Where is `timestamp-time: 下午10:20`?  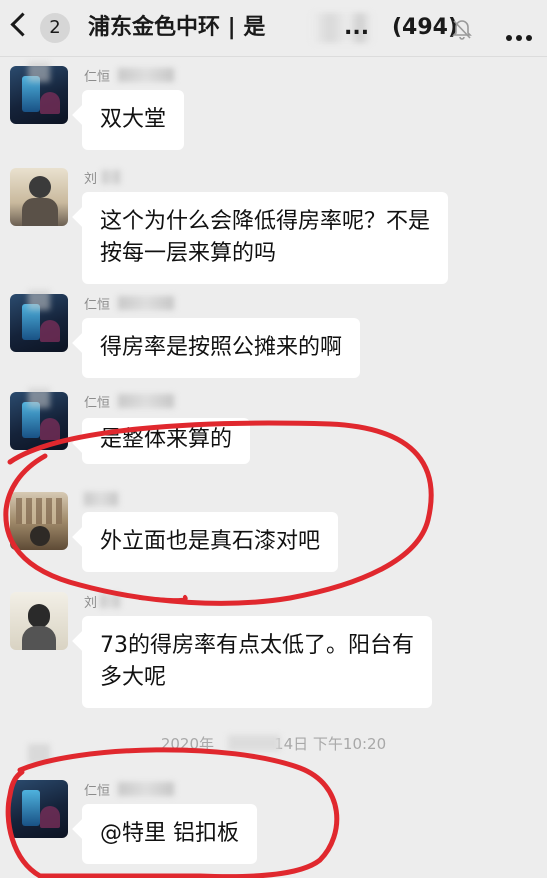
timestamp-time: 下午10:20 is located at coordinates (349, 744).